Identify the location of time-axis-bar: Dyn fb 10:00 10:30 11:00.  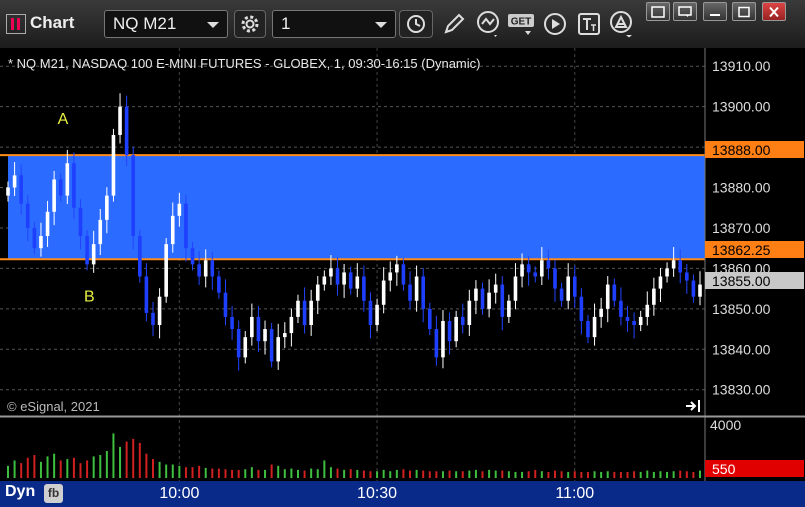
(402, 494).